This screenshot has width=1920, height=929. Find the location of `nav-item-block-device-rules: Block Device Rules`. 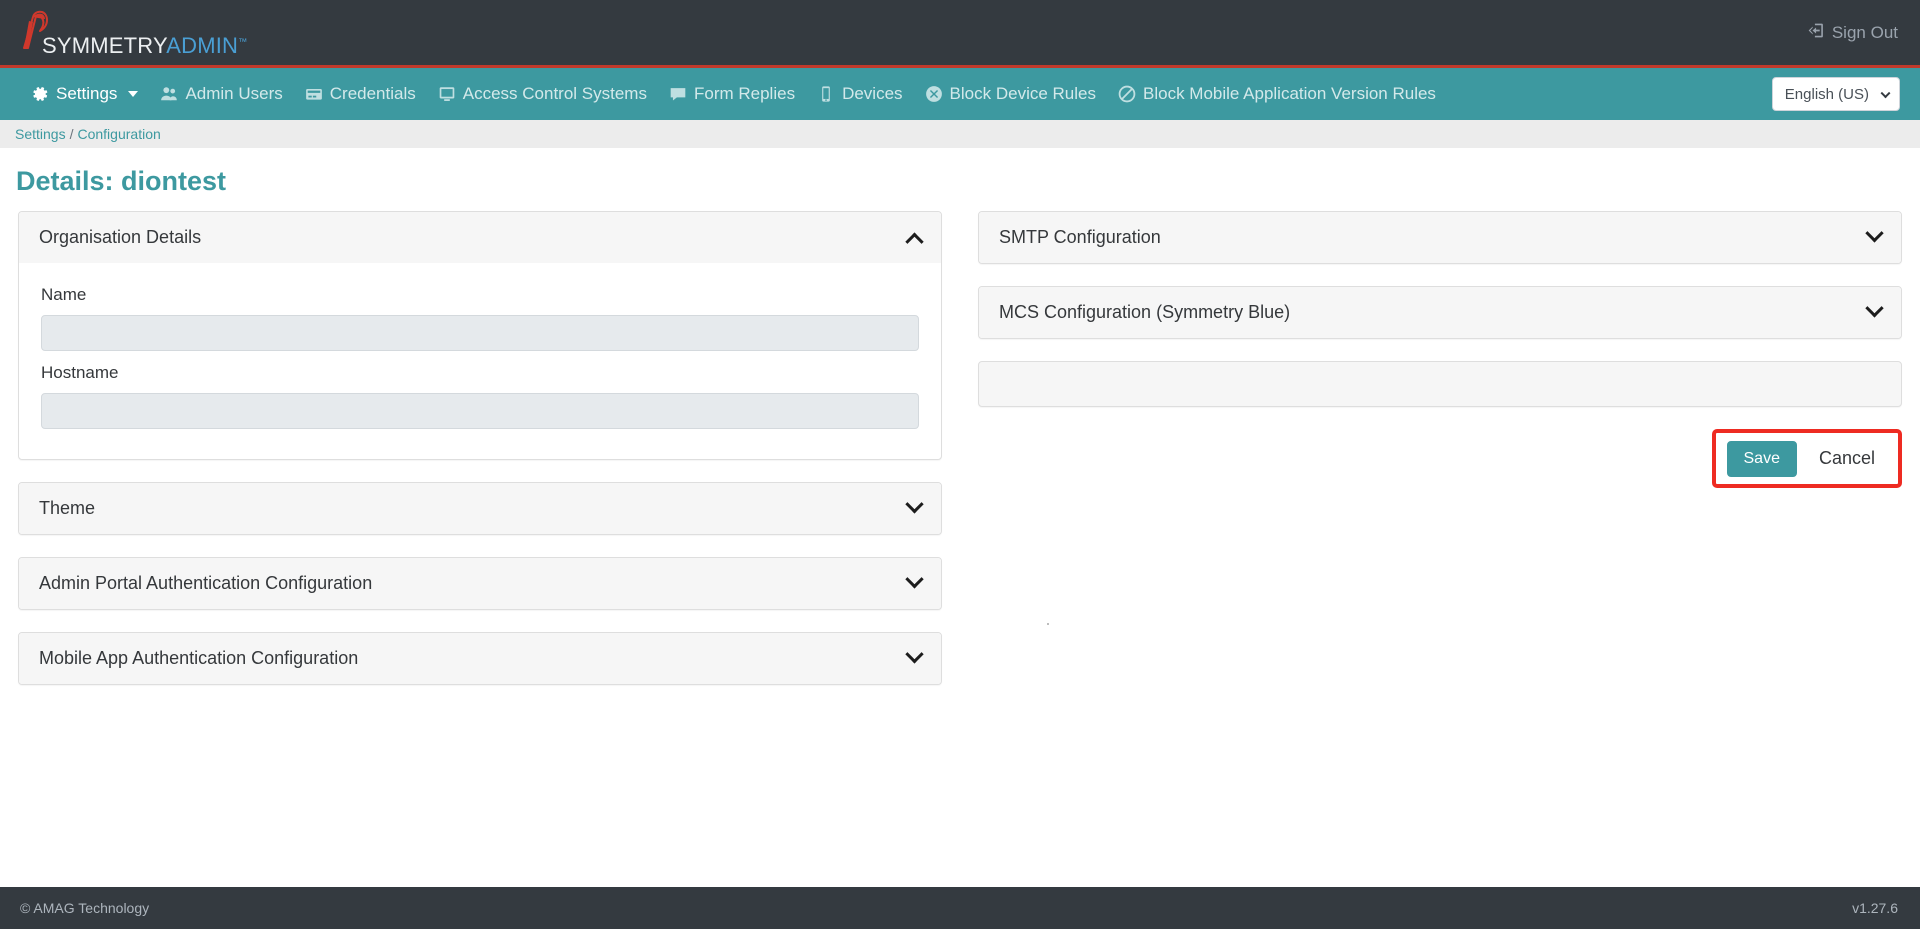

nav-item-block-device-rules: Block Device Rules is located at coordinates (1010, 94).